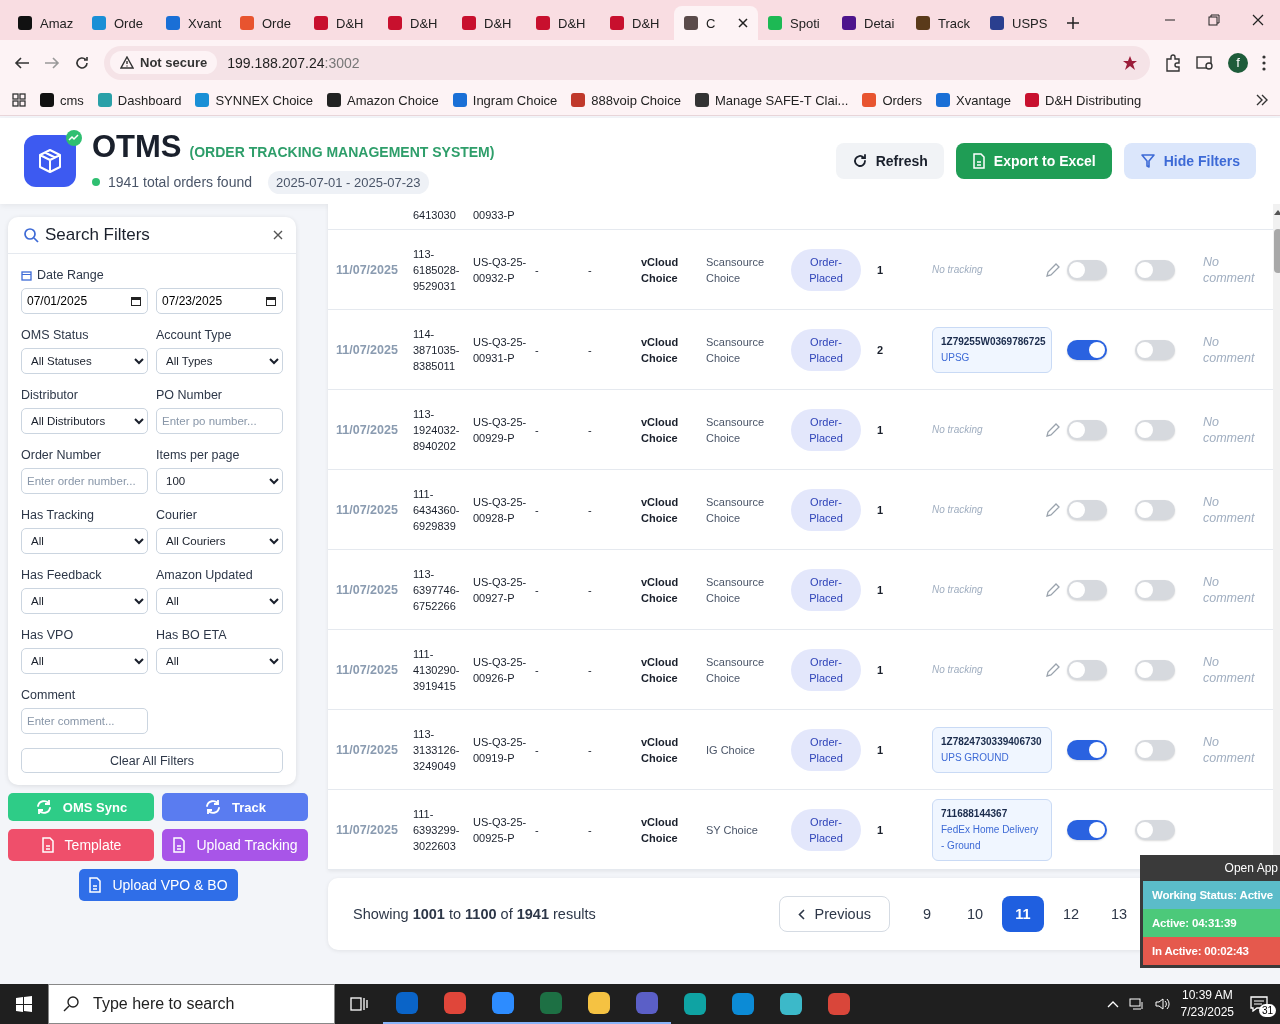 This screenshot has height=1024, width=1280. I want to click on bookmark: Dashboard, so click(139, 100).